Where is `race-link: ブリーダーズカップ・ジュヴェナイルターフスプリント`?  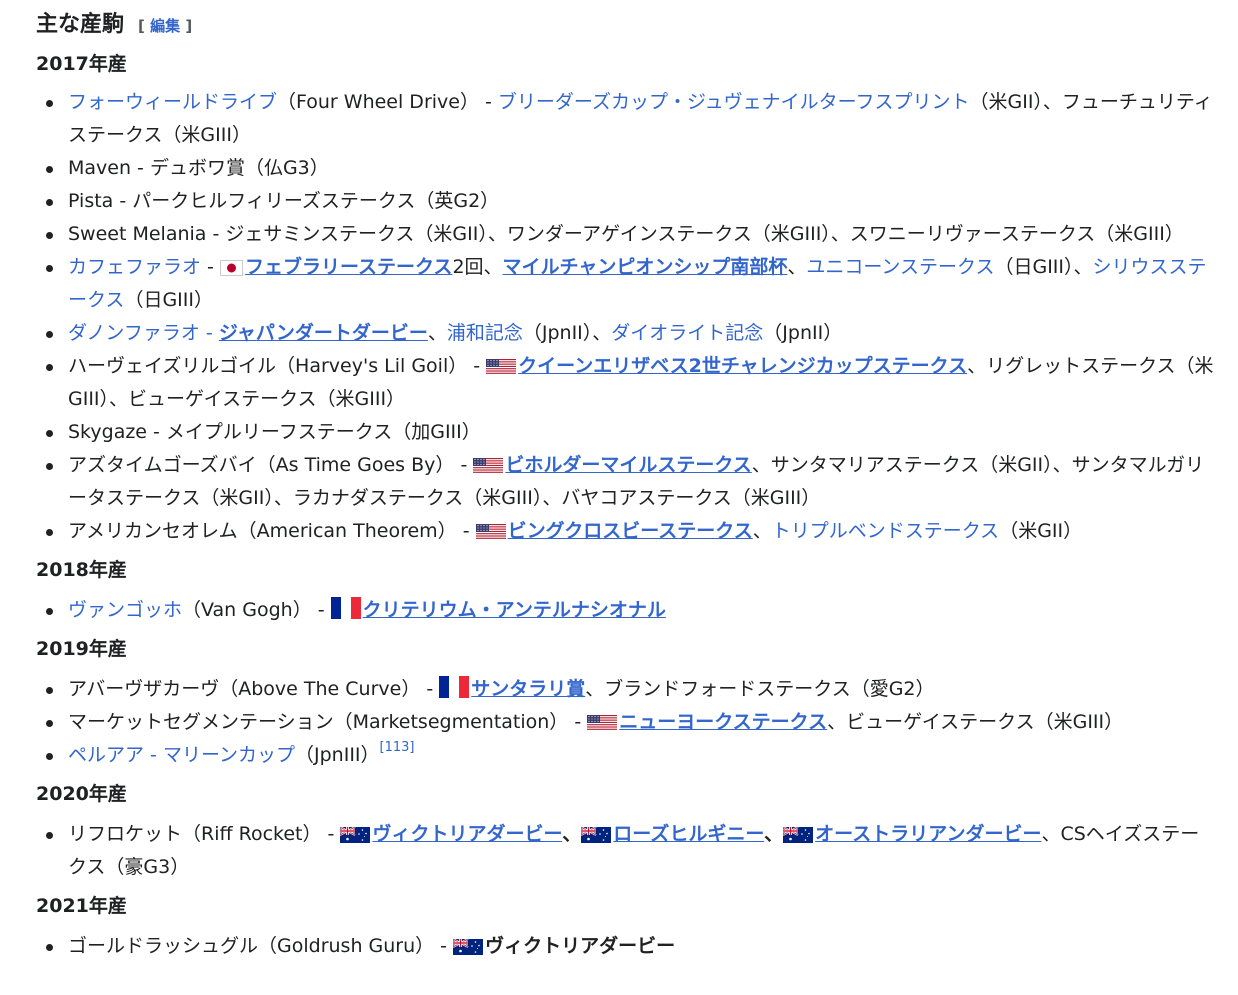 race-link: ブリーダーズカップ・ジュヴェナイルターフスプリント is located at coordinates (734, 102).